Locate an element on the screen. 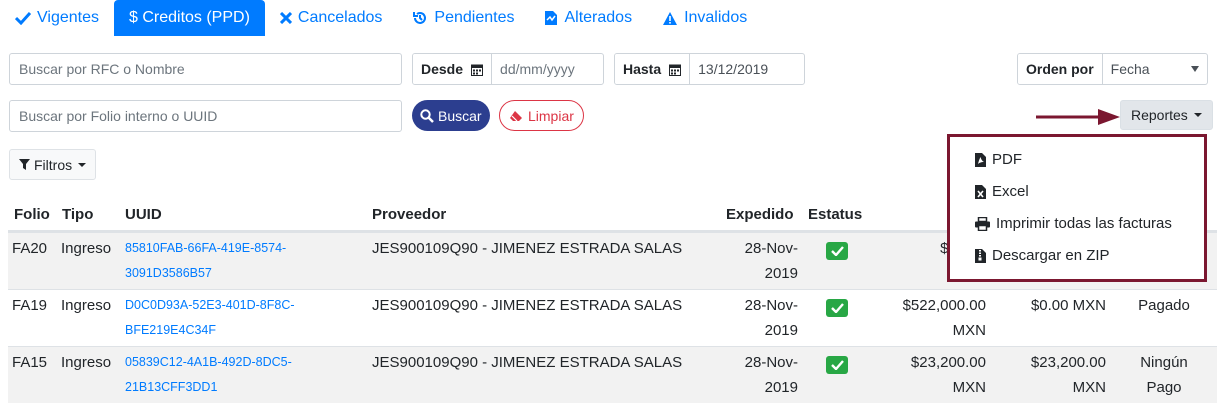 The image size is (1217, 403). header-uuid: UUID is located at coordinates (143, 214).